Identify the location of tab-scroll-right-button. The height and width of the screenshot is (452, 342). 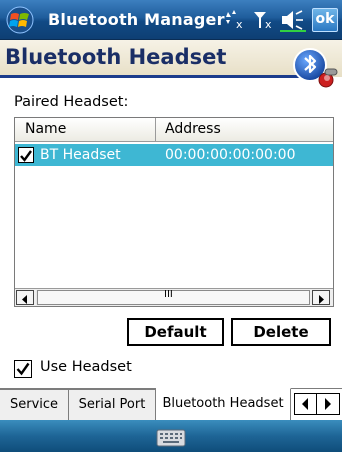
(328, 404).